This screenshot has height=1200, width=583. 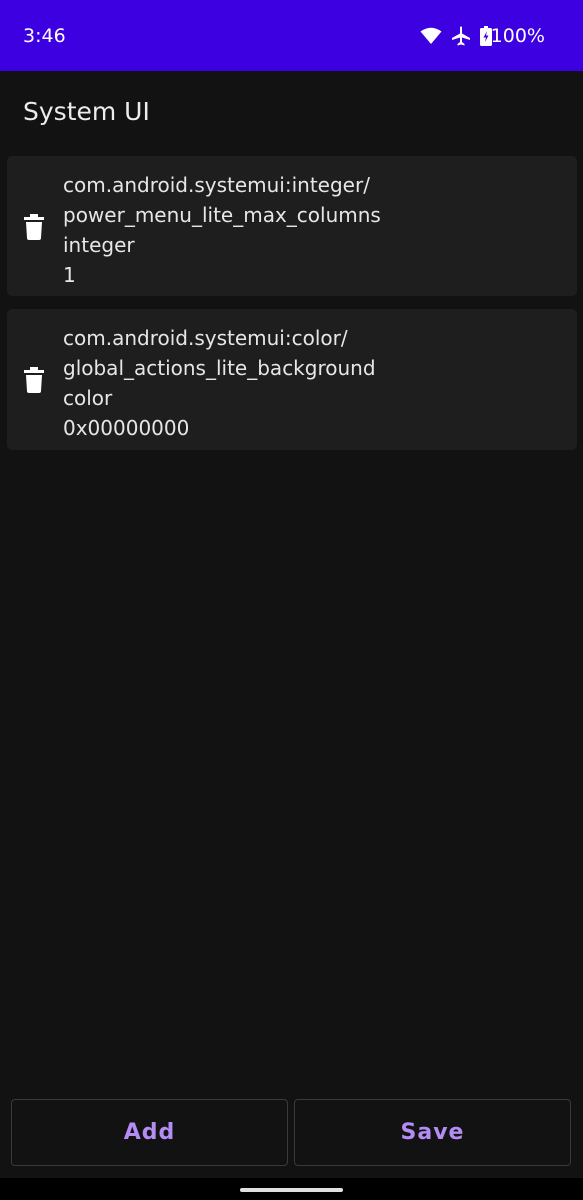 What do you see at coordinates (205, 338) in the screenshot?
I see `entry-name-line1: com.android.systemui:color/` at bounding box center [205, 338].